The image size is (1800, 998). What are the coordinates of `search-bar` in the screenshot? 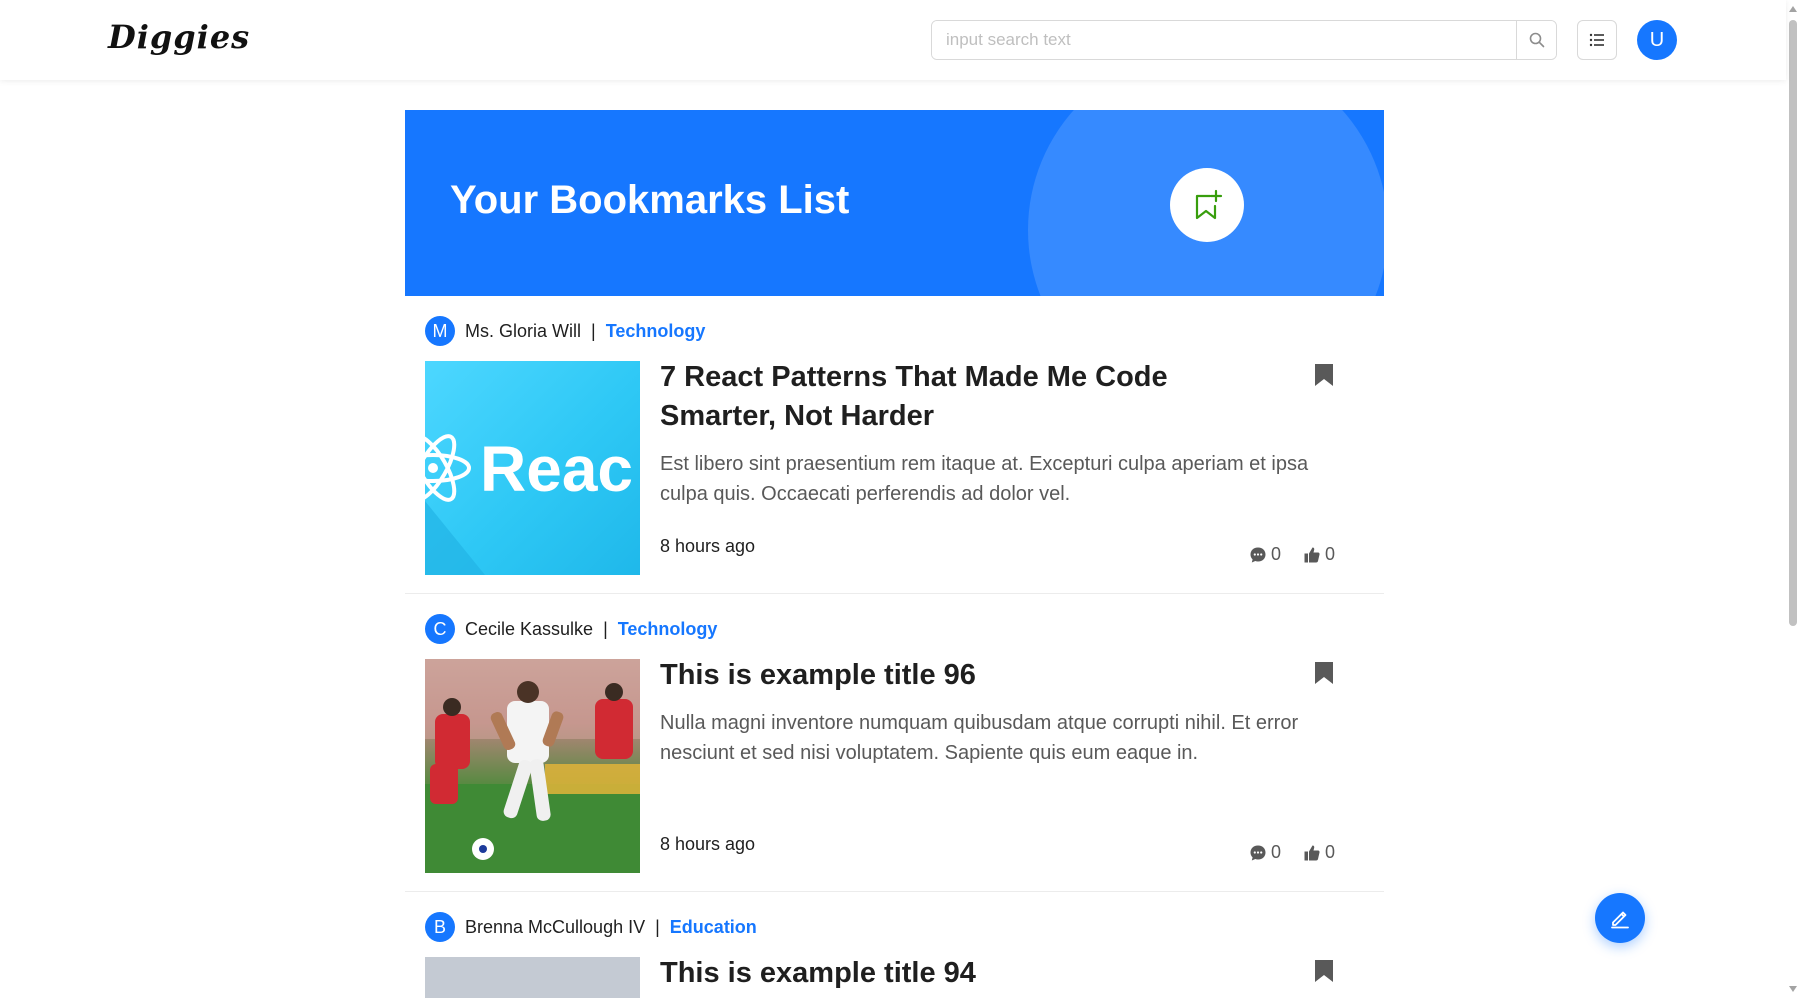 It's located at (1244, 40).